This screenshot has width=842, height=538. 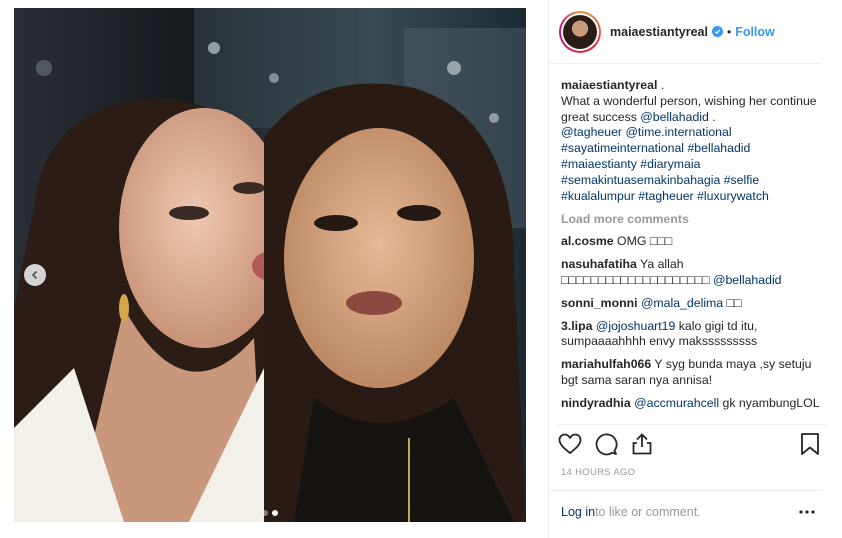 I want to click on caption-hashtags: #sayatimeinternational #bellahadid, so click(x=655, y=148).